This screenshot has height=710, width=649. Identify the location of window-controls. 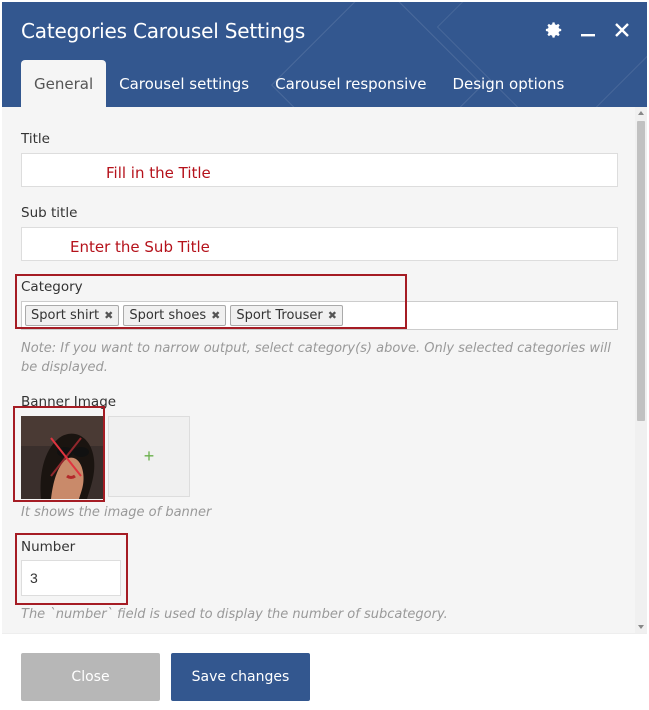
(588, 30).